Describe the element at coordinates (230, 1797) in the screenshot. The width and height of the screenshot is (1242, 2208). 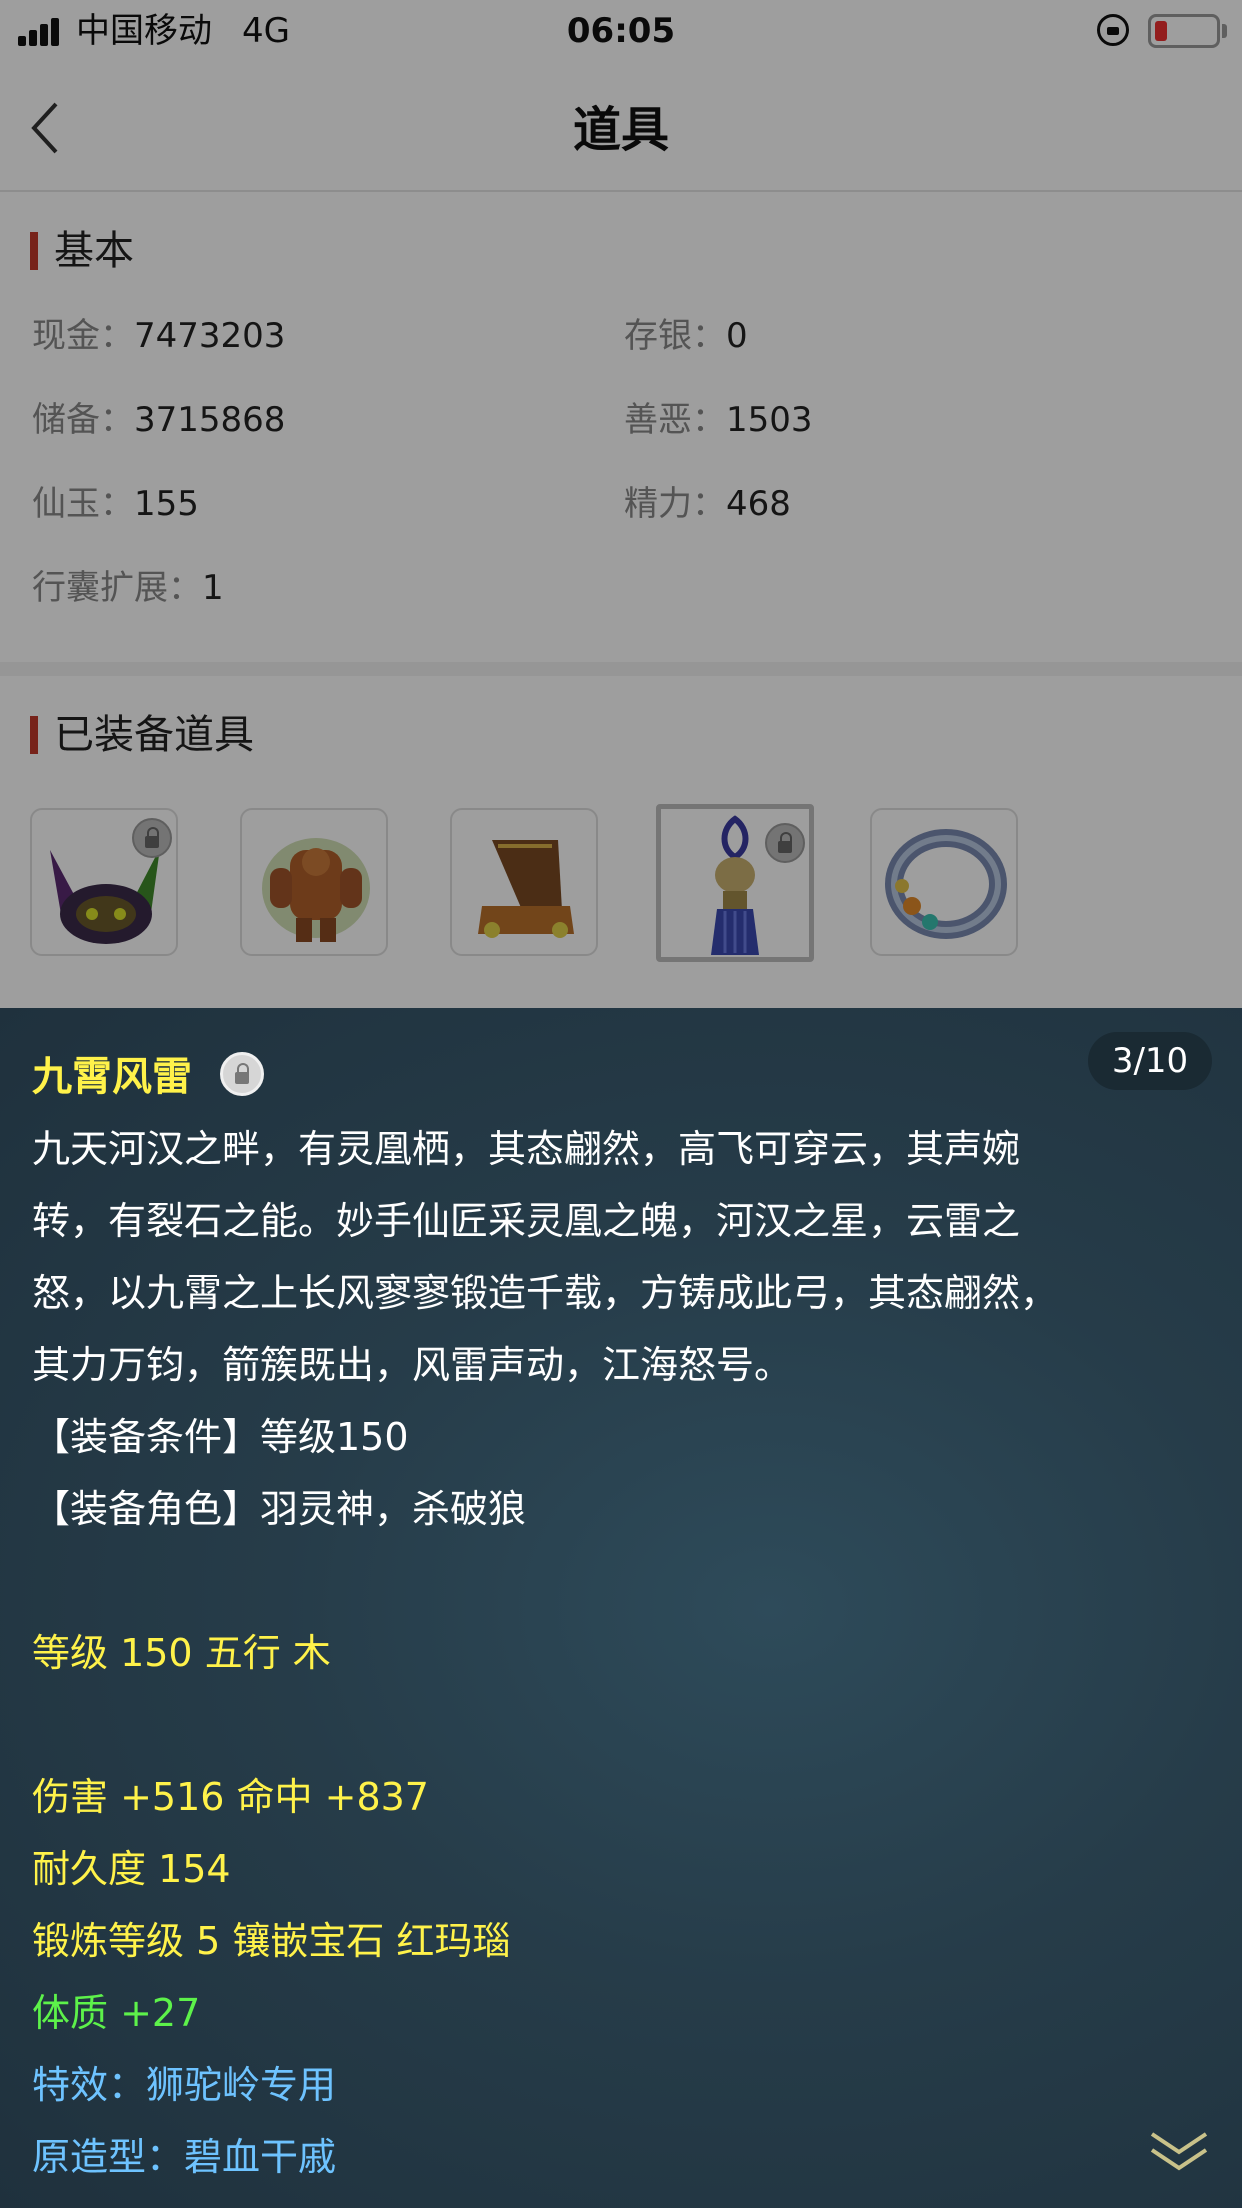
I see `damage-hit: 伤害 +516 命中 +837` at that location.